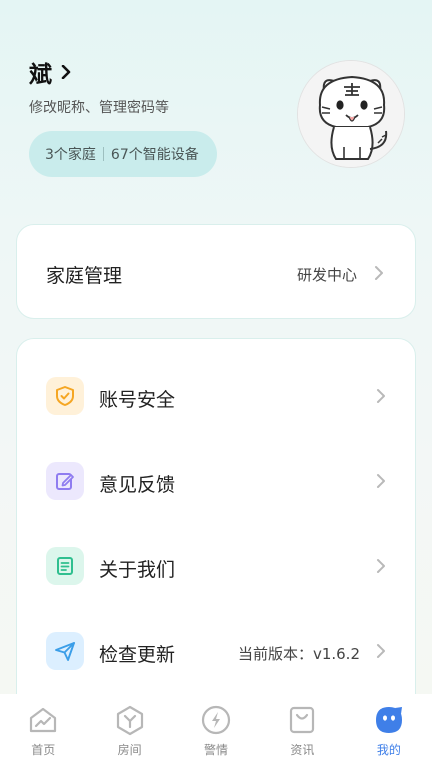 This screenshot has height=768, width=432. What do you see at coordinates (388, 720) in the screenshot?
I see `profile-face-icon` at bounding box center [388, 720].